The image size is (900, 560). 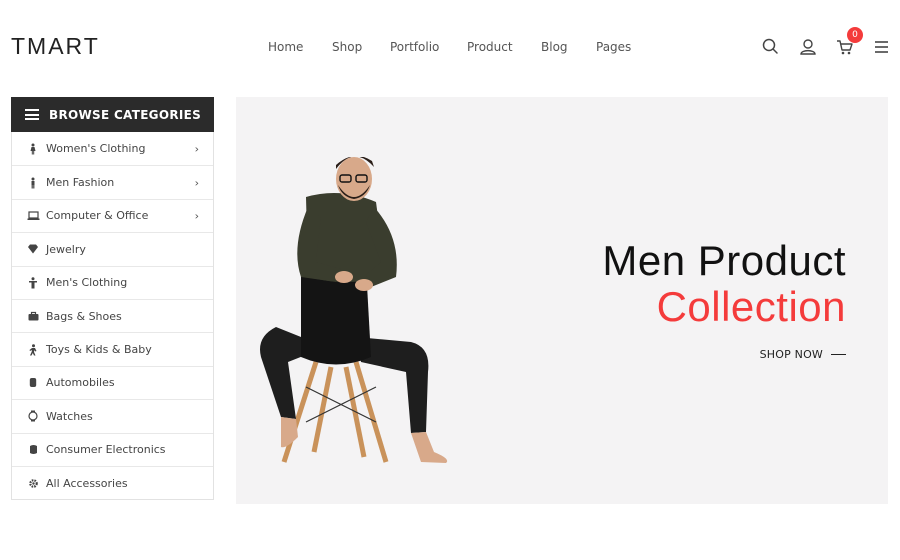 I want to click on category-label: Men's Clothing, so click(x=87, y=283).